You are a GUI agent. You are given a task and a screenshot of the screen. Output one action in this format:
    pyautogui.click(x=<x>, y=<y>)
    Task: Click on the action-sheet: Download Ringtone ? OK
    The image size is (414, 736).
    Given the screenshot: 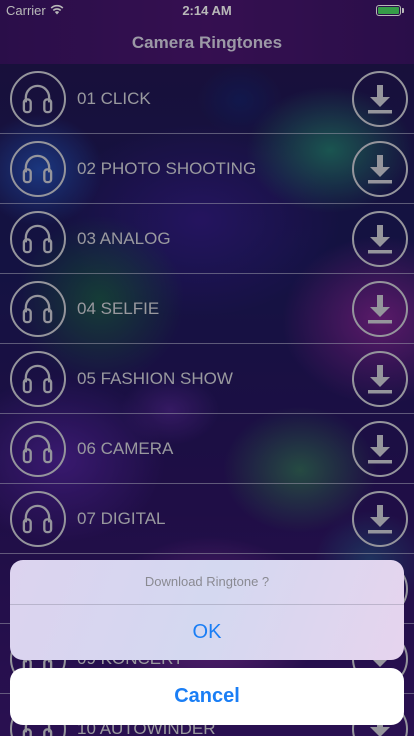 What is the action you would take?
    pyautogui.click(x=207, y=610)
    